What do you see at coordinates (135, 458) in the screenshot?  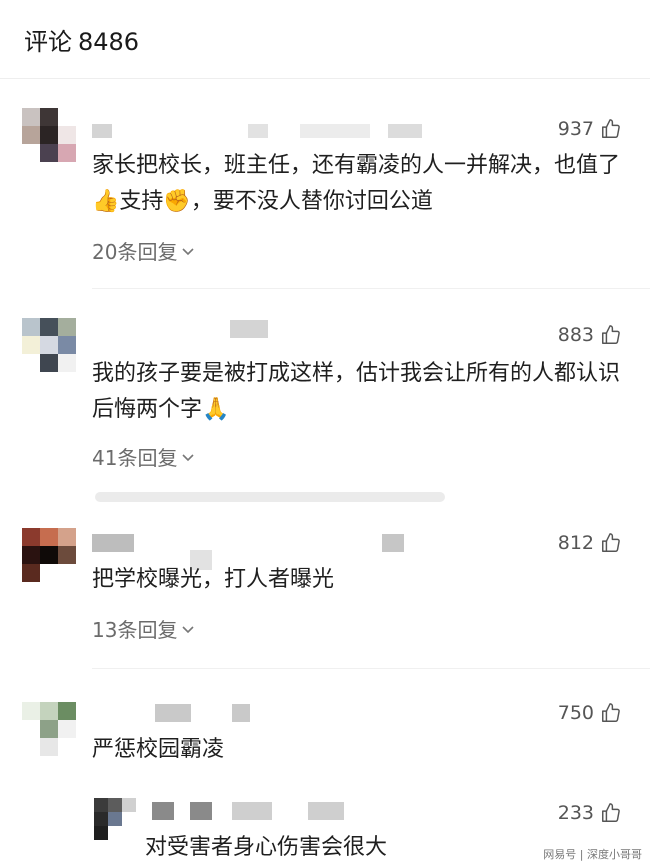 I see `reply-count: 41条回复` at bounding box center [135, 458].